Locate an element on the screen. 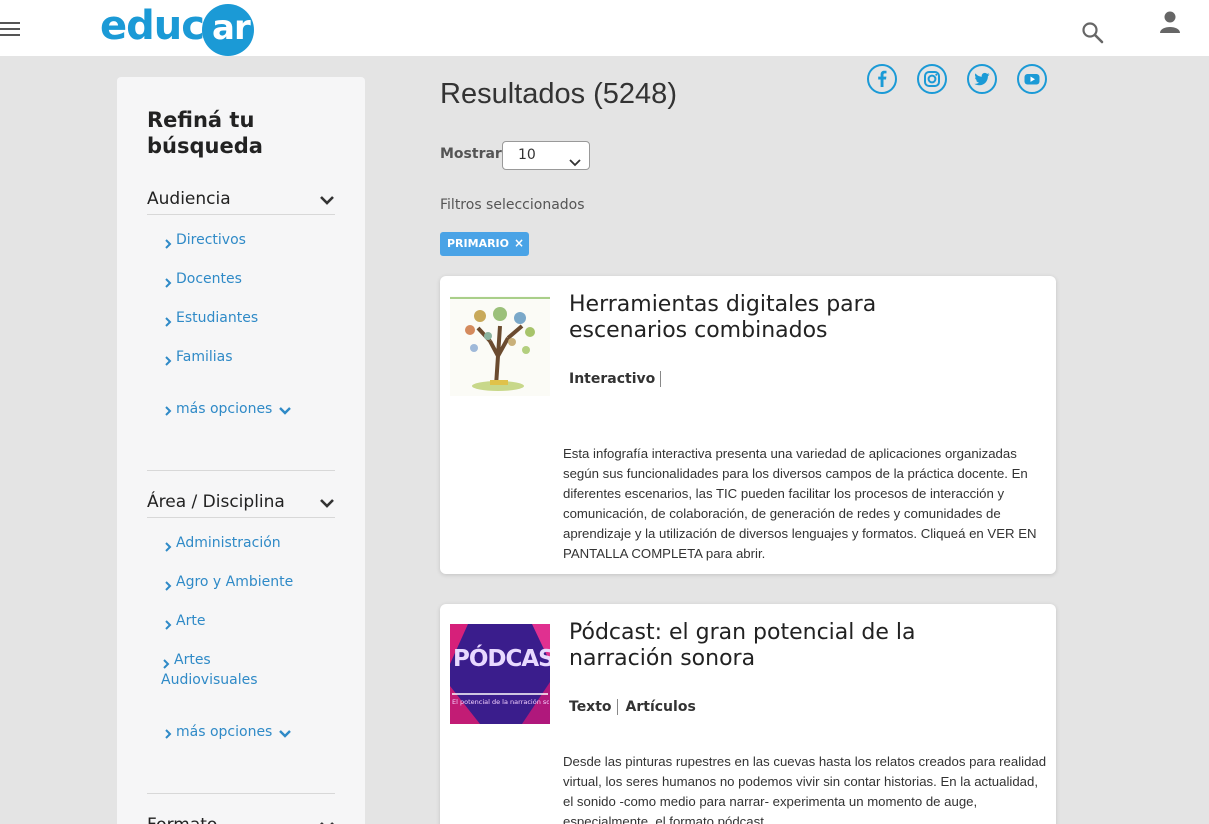  instagram-icon is located at coordinates (932, 79).